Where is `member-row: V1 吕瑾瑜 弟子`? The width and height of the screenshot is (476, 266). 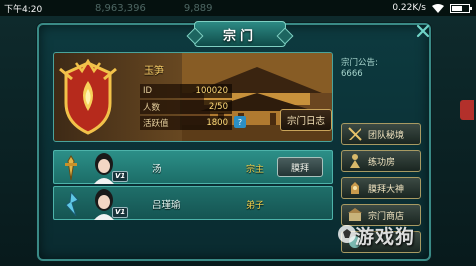
member-row: V1 吕瑾瑜 弟子 is located at coordinates (193, 203).